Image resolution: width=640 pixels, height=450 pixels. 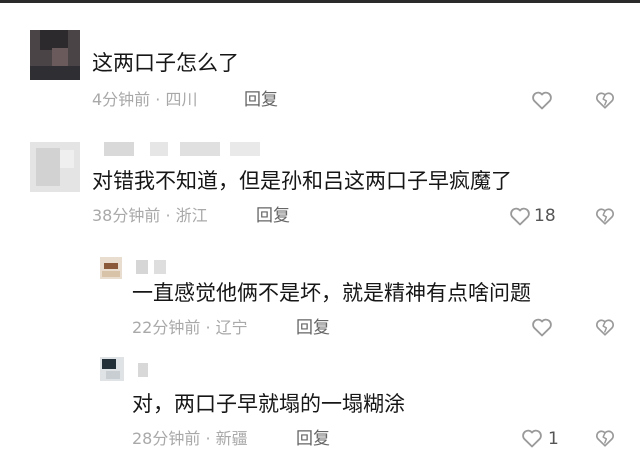 I want to click on comment-location: 新疆, so click(x=231, y=438).